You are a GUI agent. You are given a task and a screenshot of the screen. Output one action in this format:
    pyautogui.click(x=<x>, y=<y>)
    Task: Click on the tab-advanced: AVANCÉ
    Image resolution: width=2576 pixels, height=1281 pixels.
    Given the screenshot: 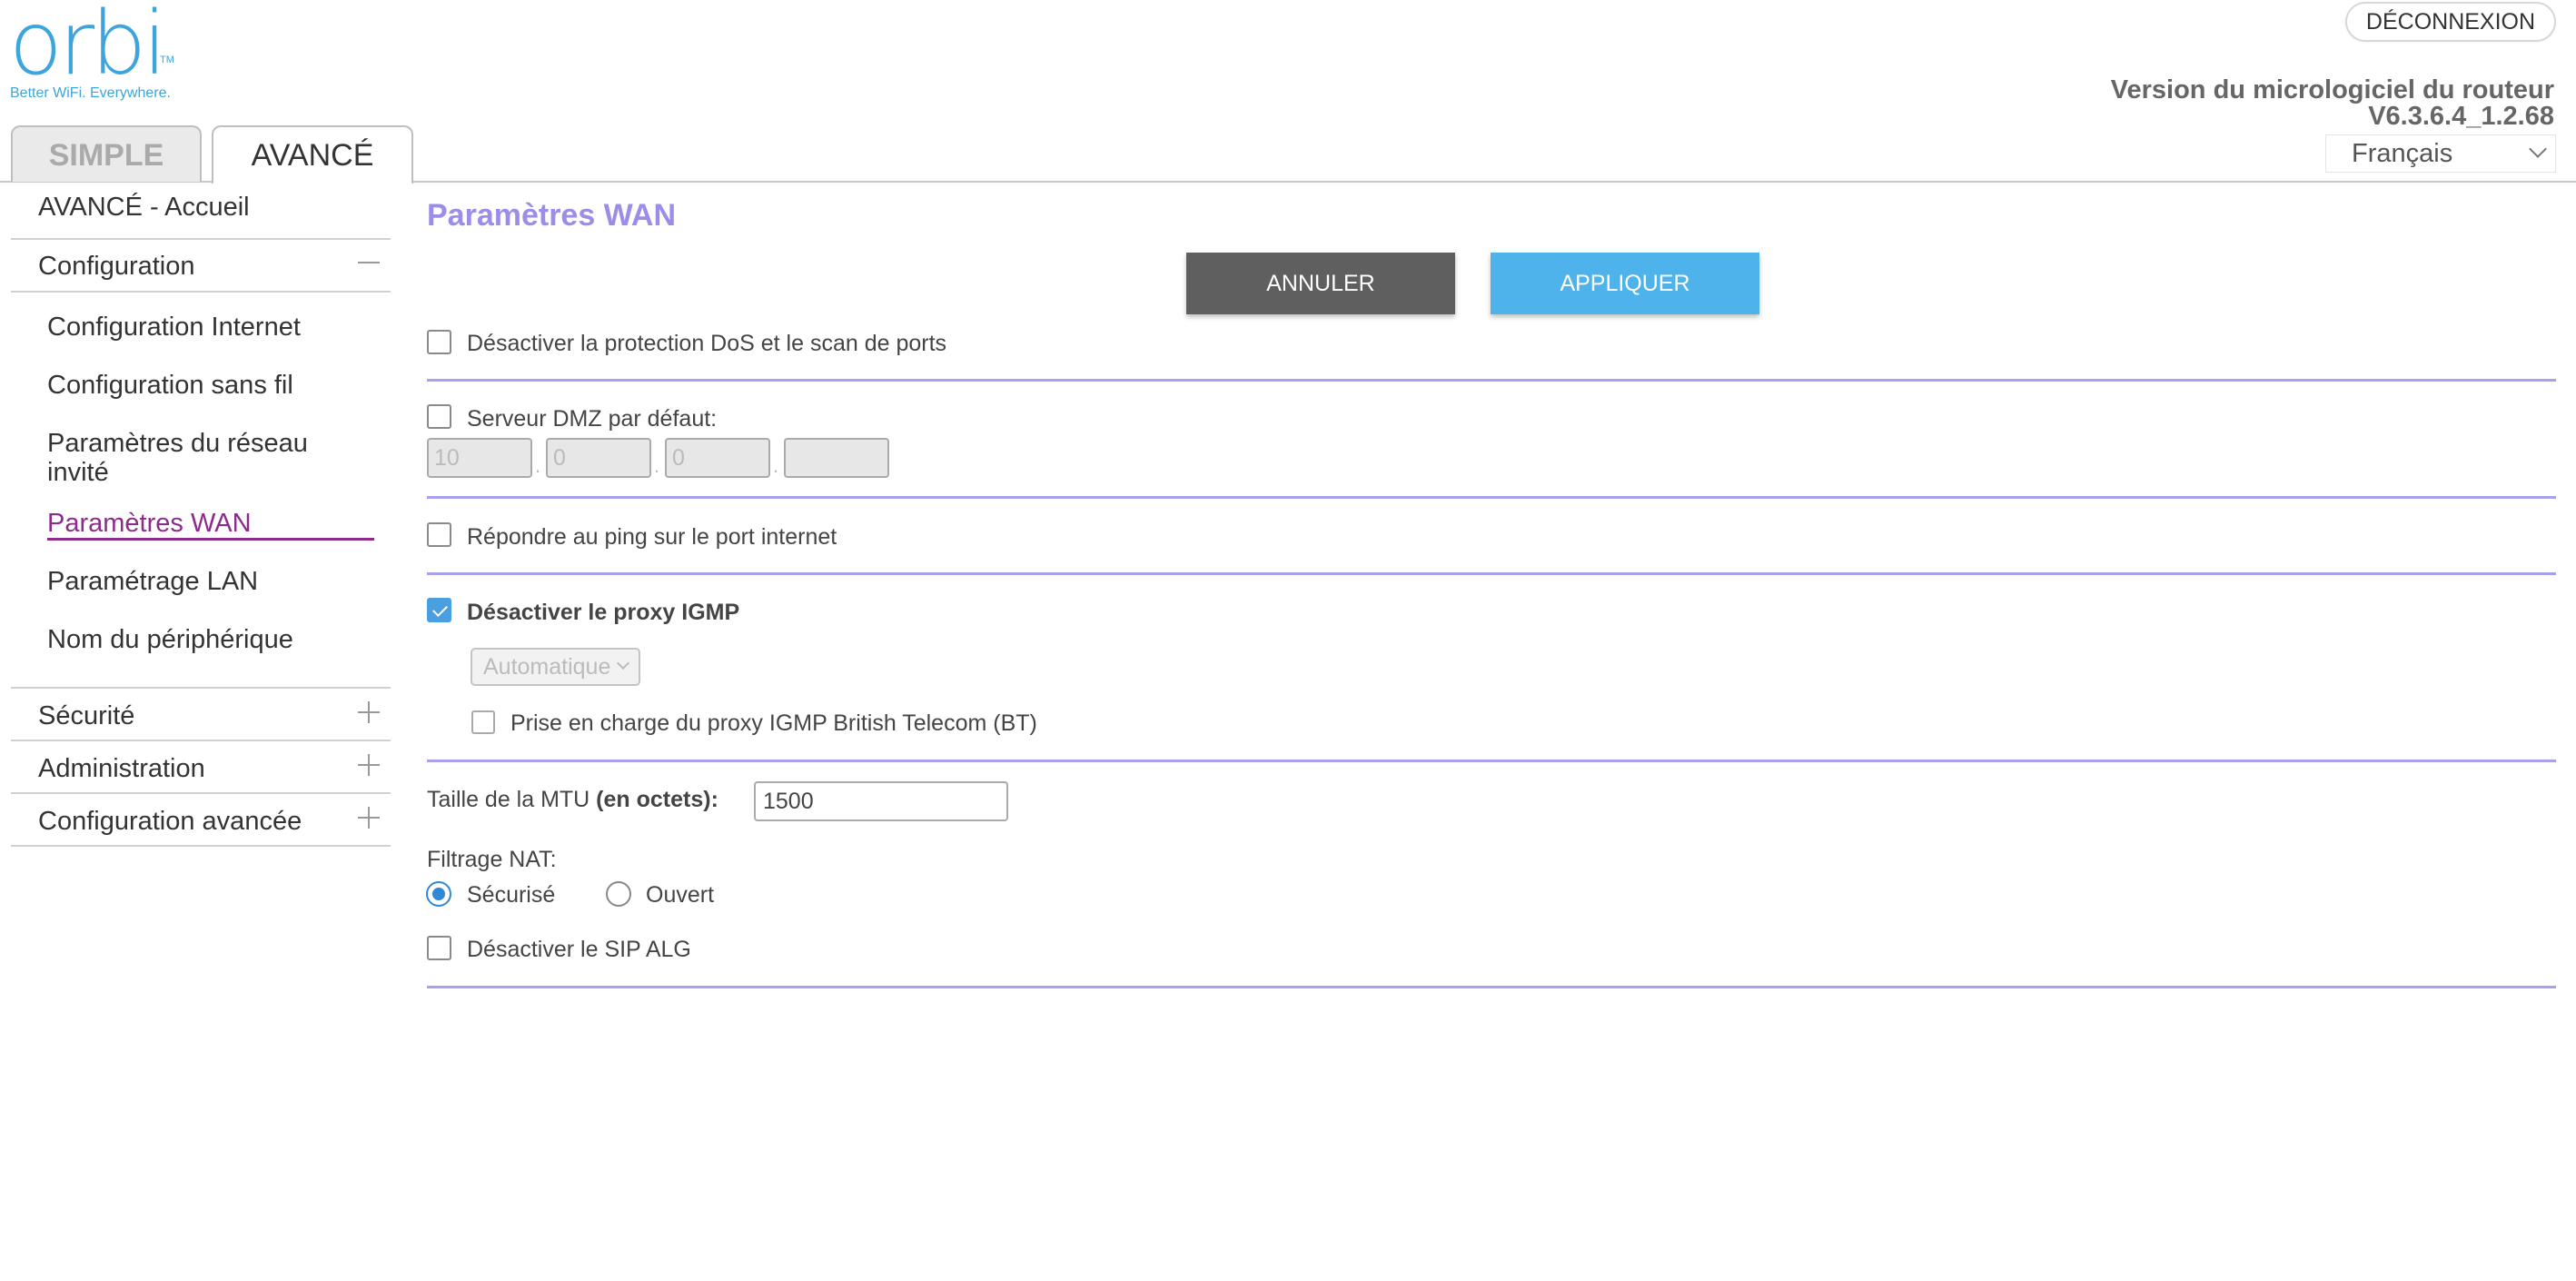 What is the action you would take?
    pyautogui.click(x=312, y=154)
    